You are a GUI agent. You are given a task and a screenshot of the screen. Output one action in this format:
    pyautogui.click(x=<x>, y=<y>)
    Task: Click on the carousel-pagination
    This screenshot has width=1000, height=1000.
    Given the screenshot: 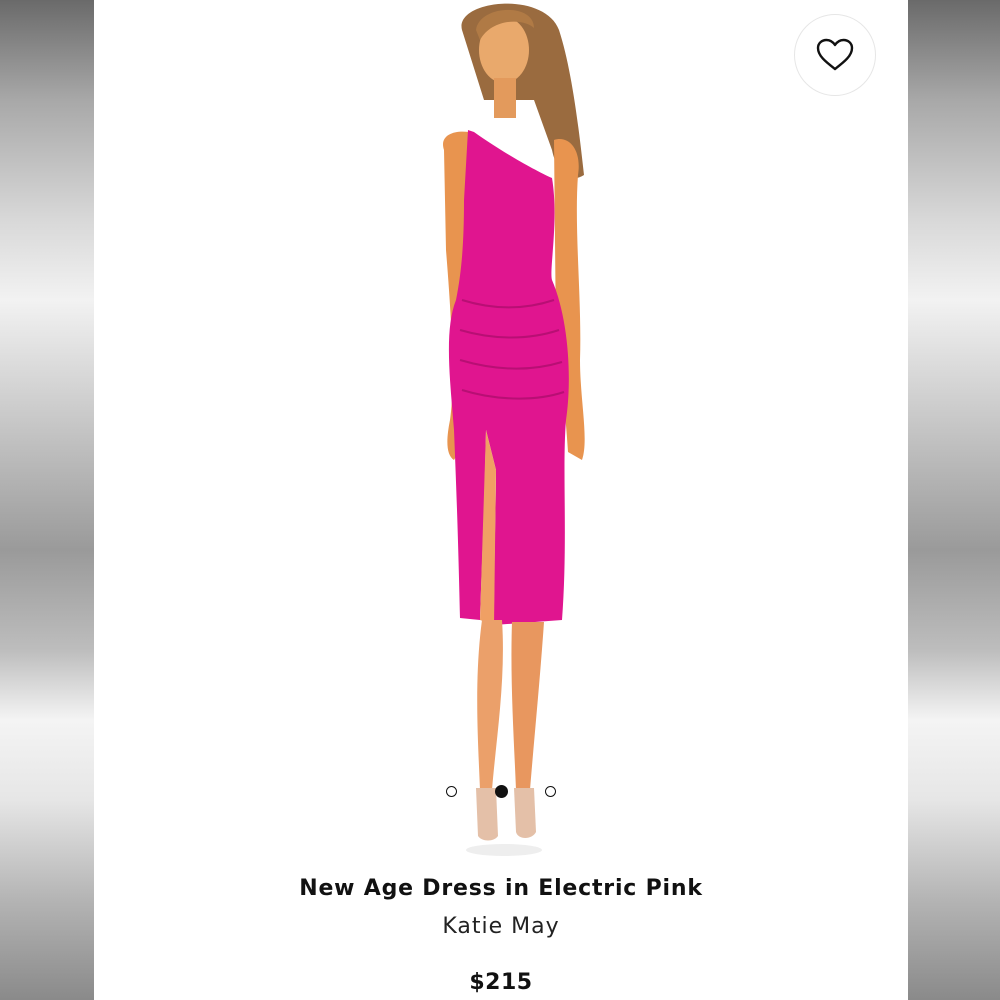 What is the action you would take?
    pyautogui.click(x=501, y=791)
    